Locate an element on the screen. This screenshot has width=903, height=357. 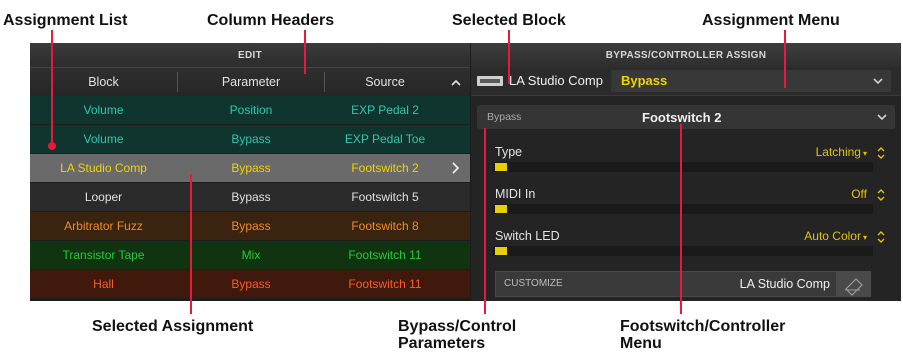
param-row: MIDI In Off is located at coordinates (686, 207).